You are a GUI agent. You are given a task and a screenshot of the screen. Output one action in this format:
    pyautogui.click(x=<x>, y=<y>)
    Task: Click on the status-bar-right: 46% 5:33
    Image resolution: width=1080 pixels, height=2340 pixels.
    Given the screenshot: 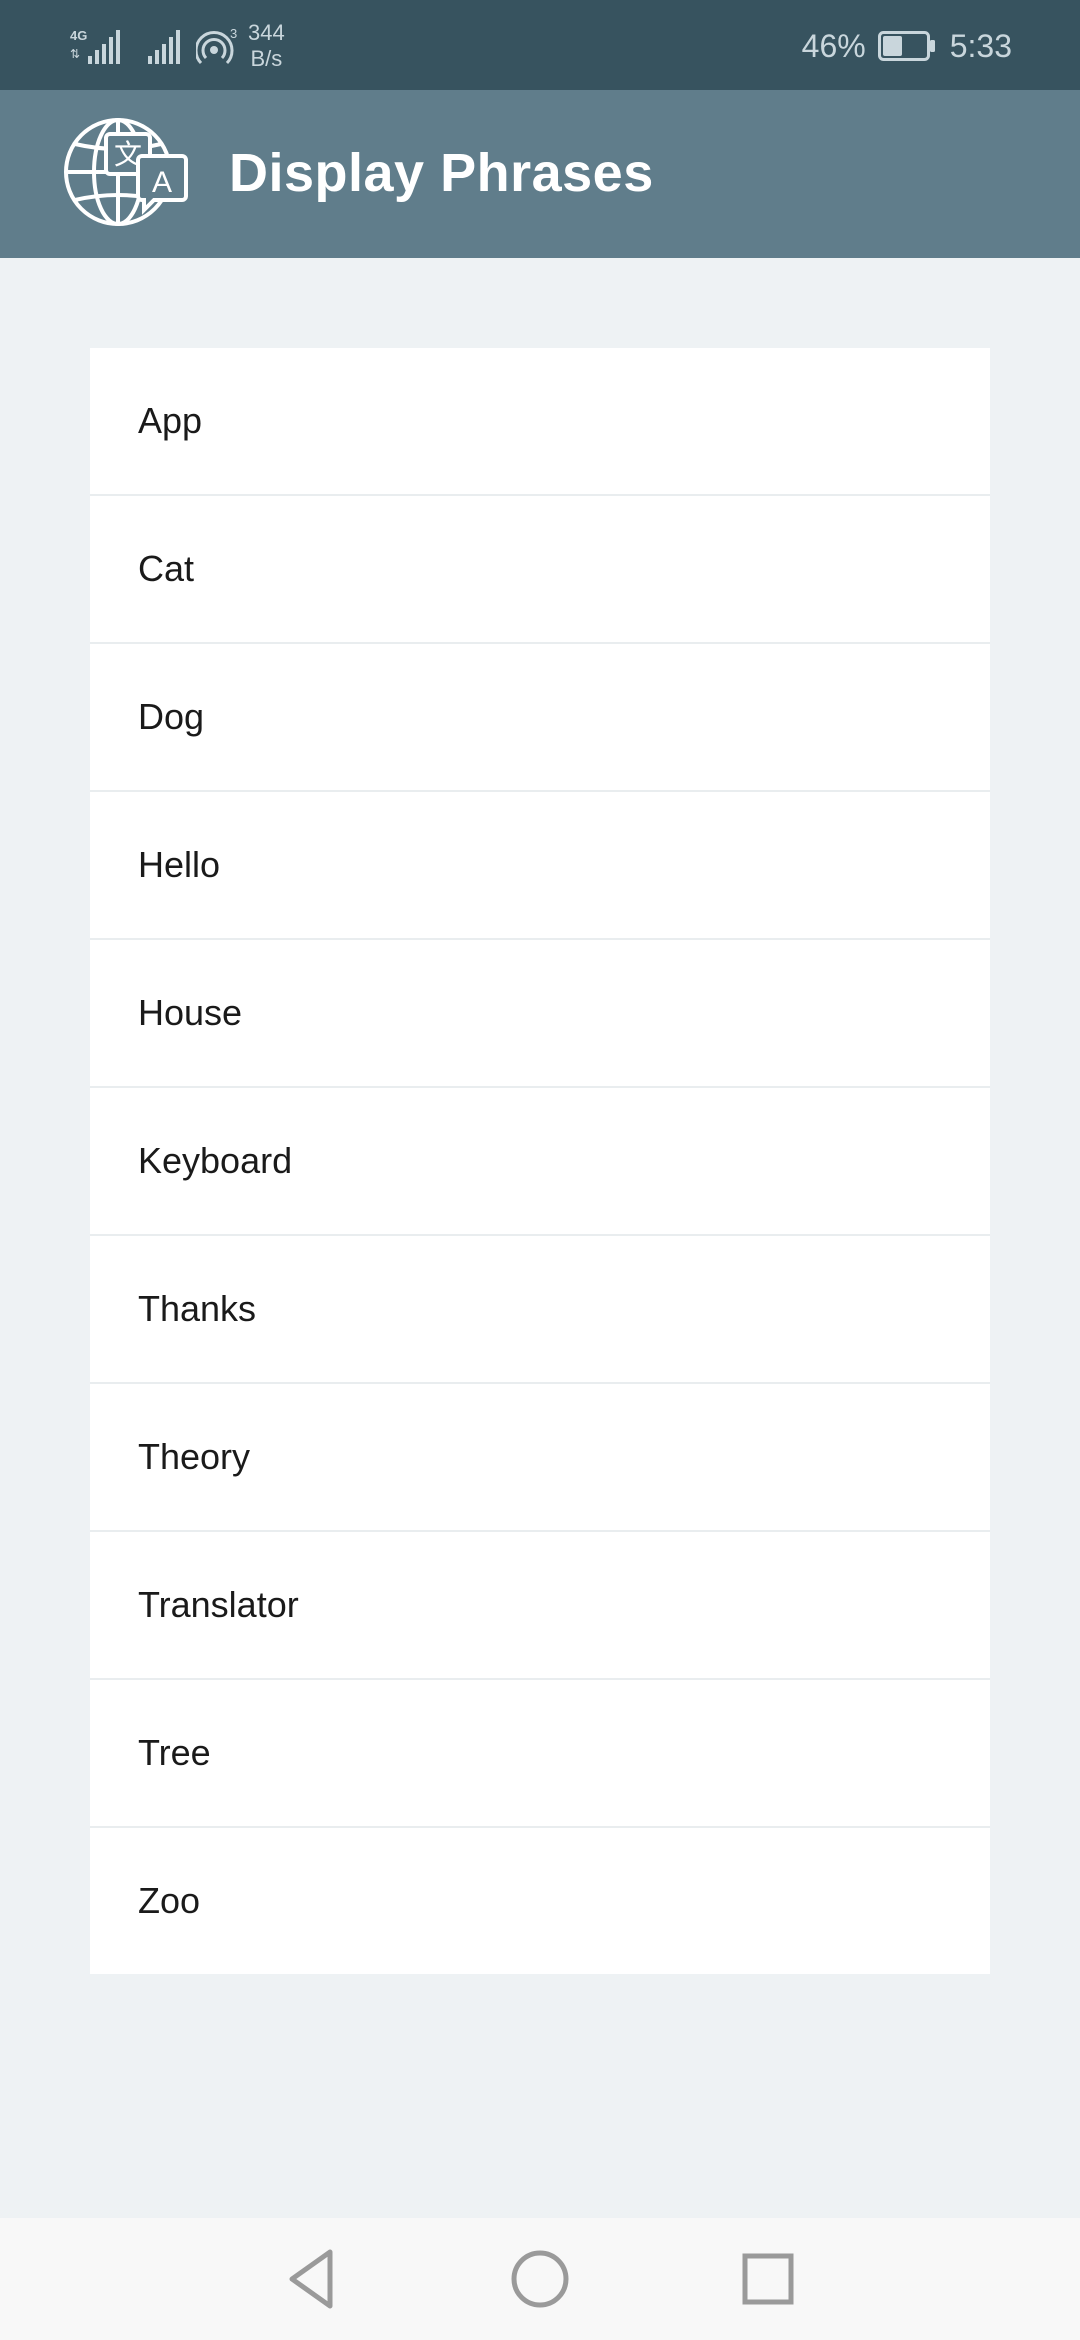 What is the action you would take?
    pyautogui.click(x=907, y=46)
    